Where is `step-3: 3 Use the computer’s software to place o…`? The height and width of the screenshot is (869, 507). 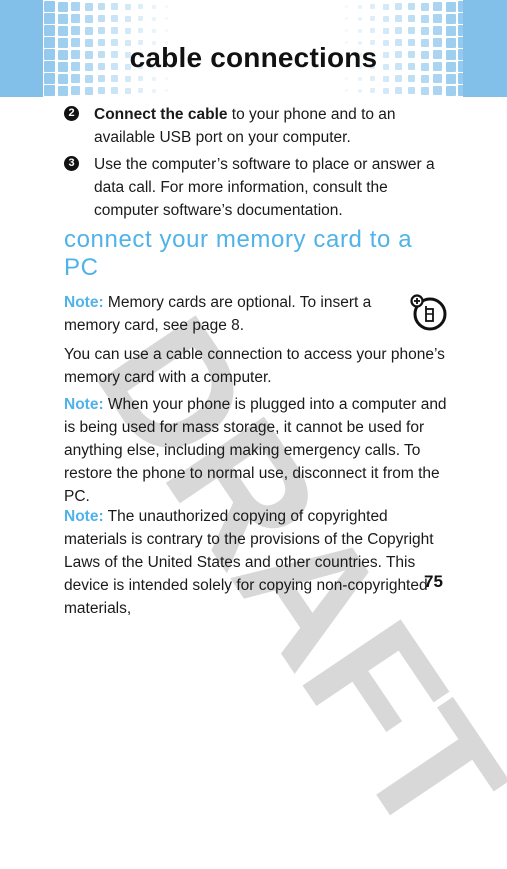
step-3: 3 Use the computer’s software to place o… is located at coordinates (259, 187).